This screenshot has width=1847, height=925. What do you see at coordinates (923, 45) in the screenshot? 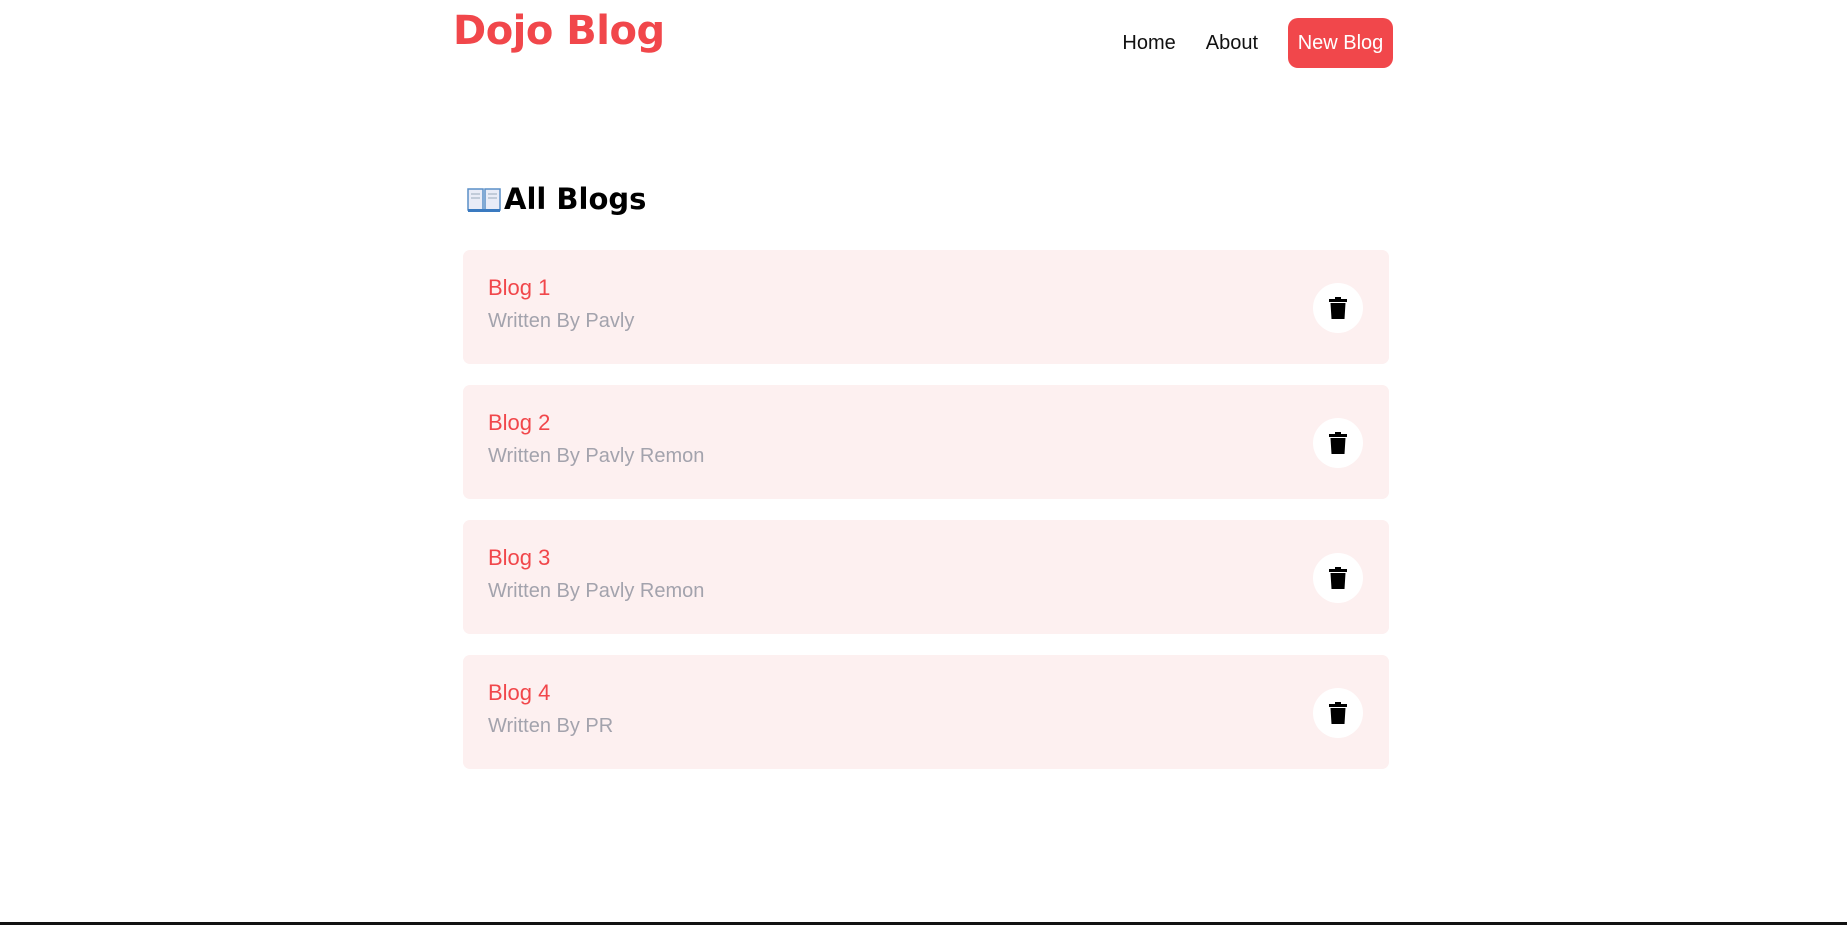
I see `navbar: Dojo Blog Home About New Blog` at bounding box center [923, 45].